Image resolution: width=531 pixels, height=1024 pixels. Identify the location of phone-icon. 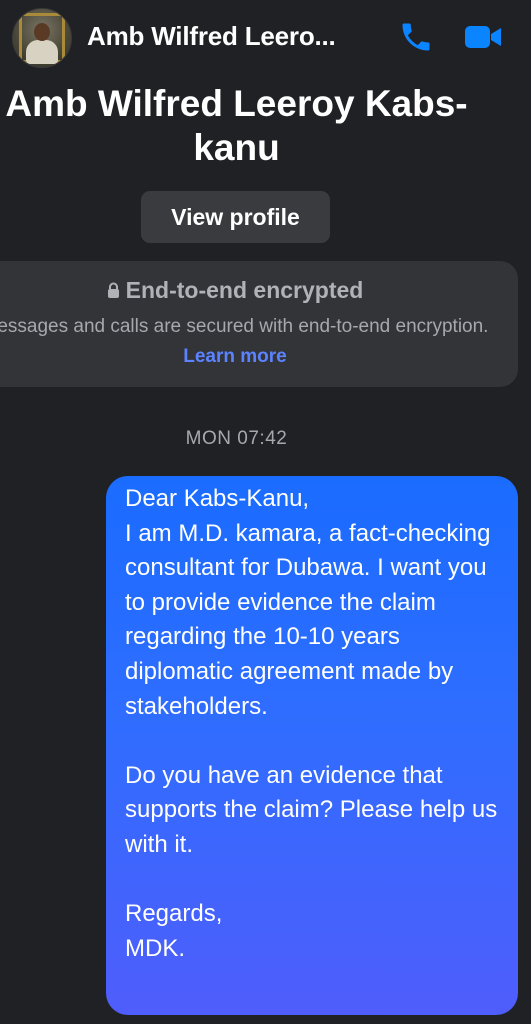
(416, 37).